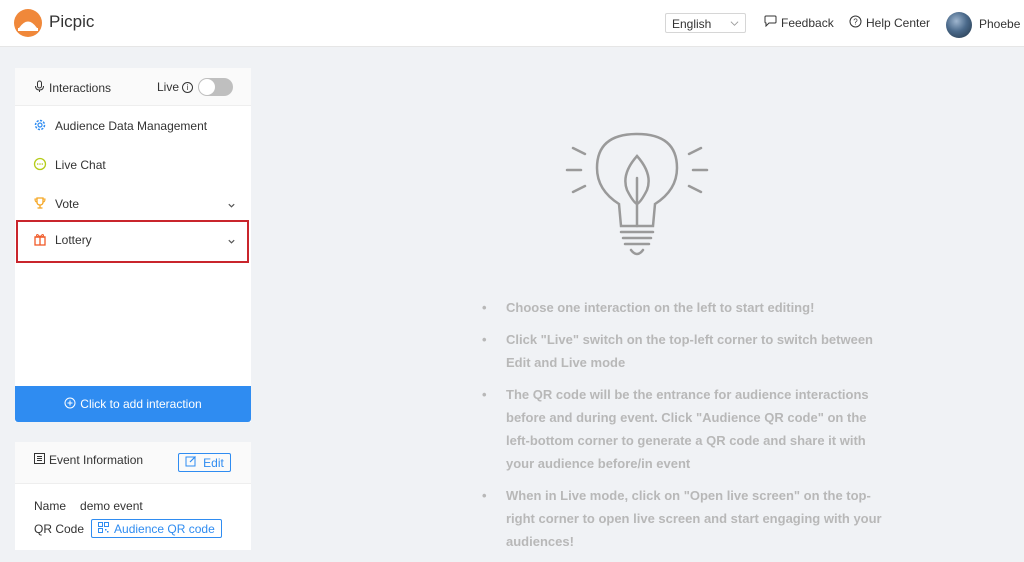  What do you see at coordinates (770, 22) in the screenshot?
I see `feedback-icon` at bounding box center [770, 22].